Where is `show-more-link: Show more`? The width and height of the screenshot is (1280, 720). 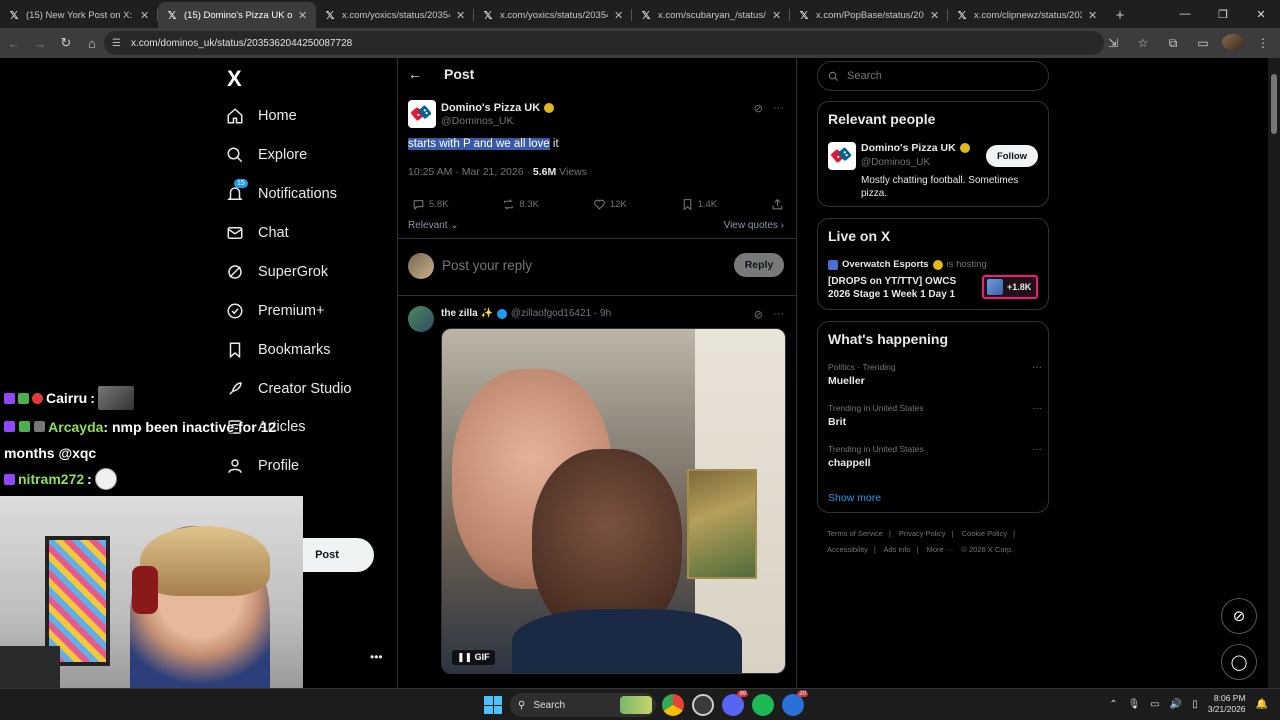 show-more-link: Show more is located at coordinates (854, 498).